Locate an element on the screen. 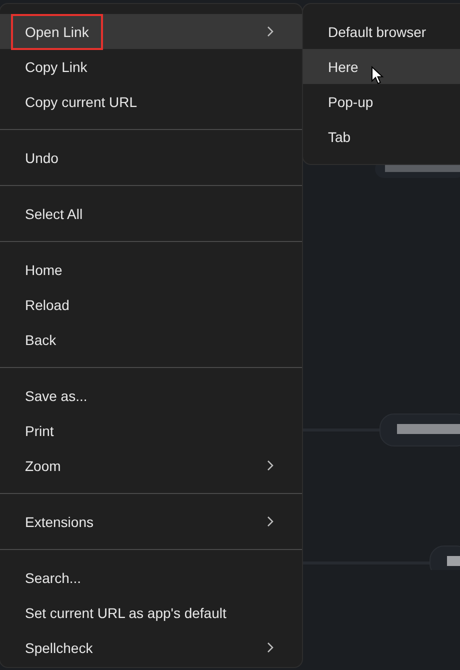 This screenshot has height=670, width=460. menu-item: Copy Link is located at coordinates (151, 66).